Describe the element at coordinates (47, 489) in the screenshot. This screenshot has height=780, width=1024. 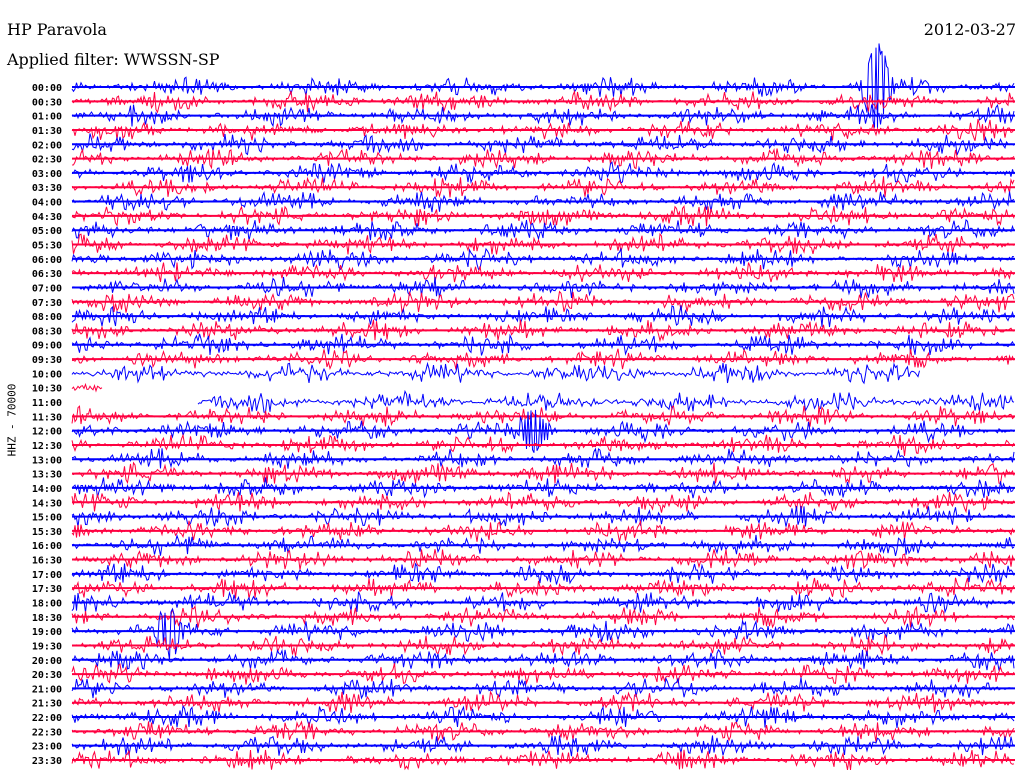
I see `row-time-label: 14:00` at that location.